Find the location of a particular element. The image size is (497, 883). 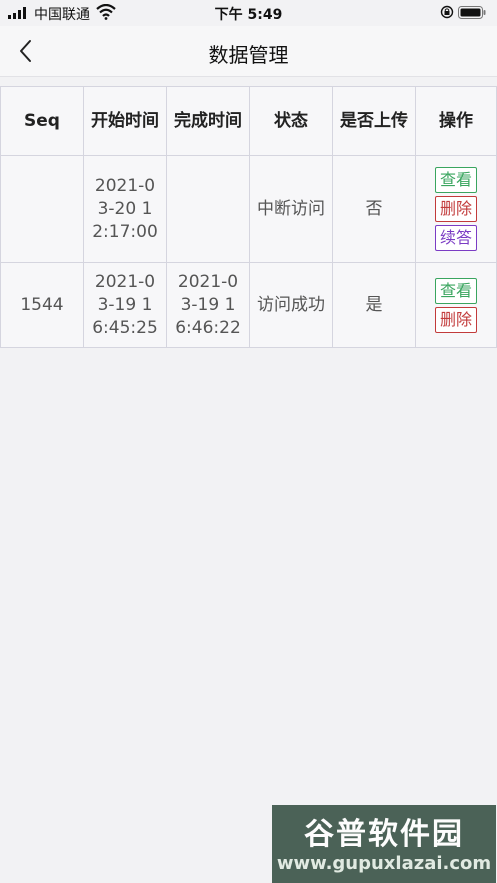

nav-bar: 数据管理 is located at coordinates (248, 51).